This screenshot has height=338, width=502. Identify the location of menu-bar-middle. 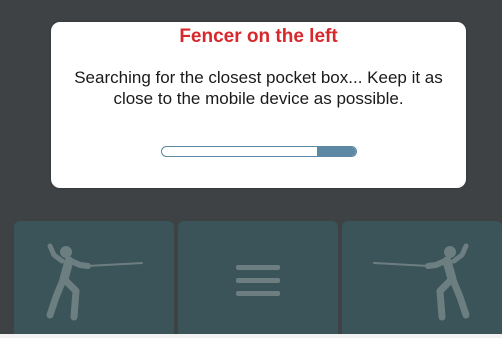
(258, 280).